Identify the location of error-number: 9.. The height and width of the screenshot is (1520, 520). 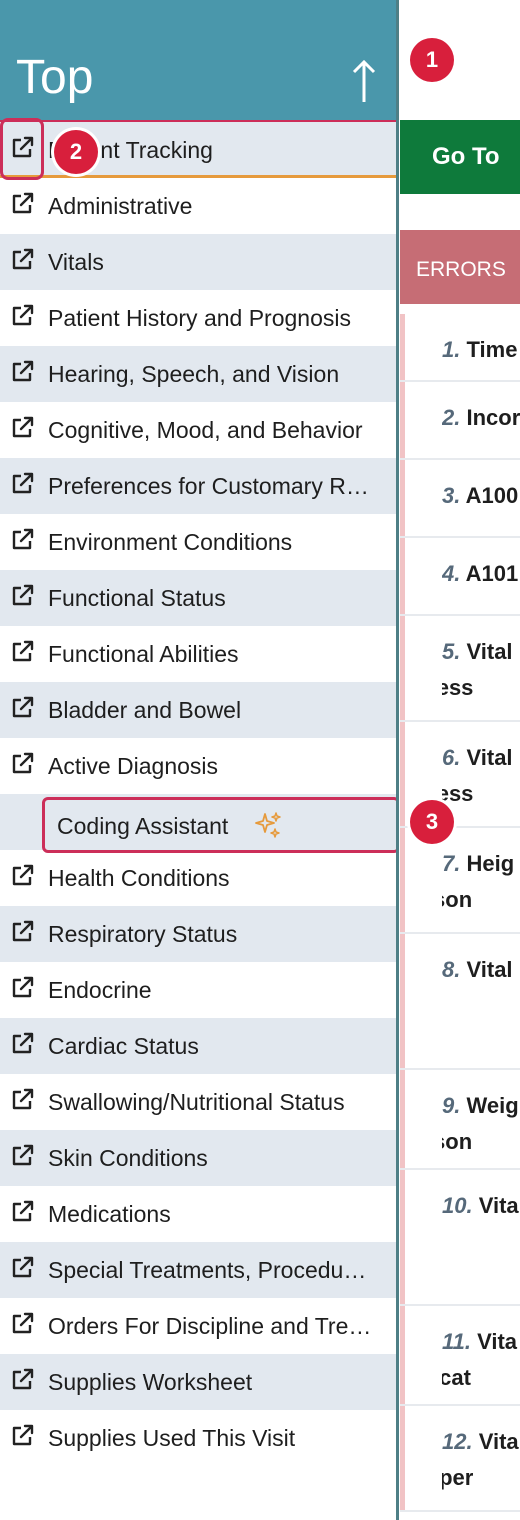
(451, 1105).